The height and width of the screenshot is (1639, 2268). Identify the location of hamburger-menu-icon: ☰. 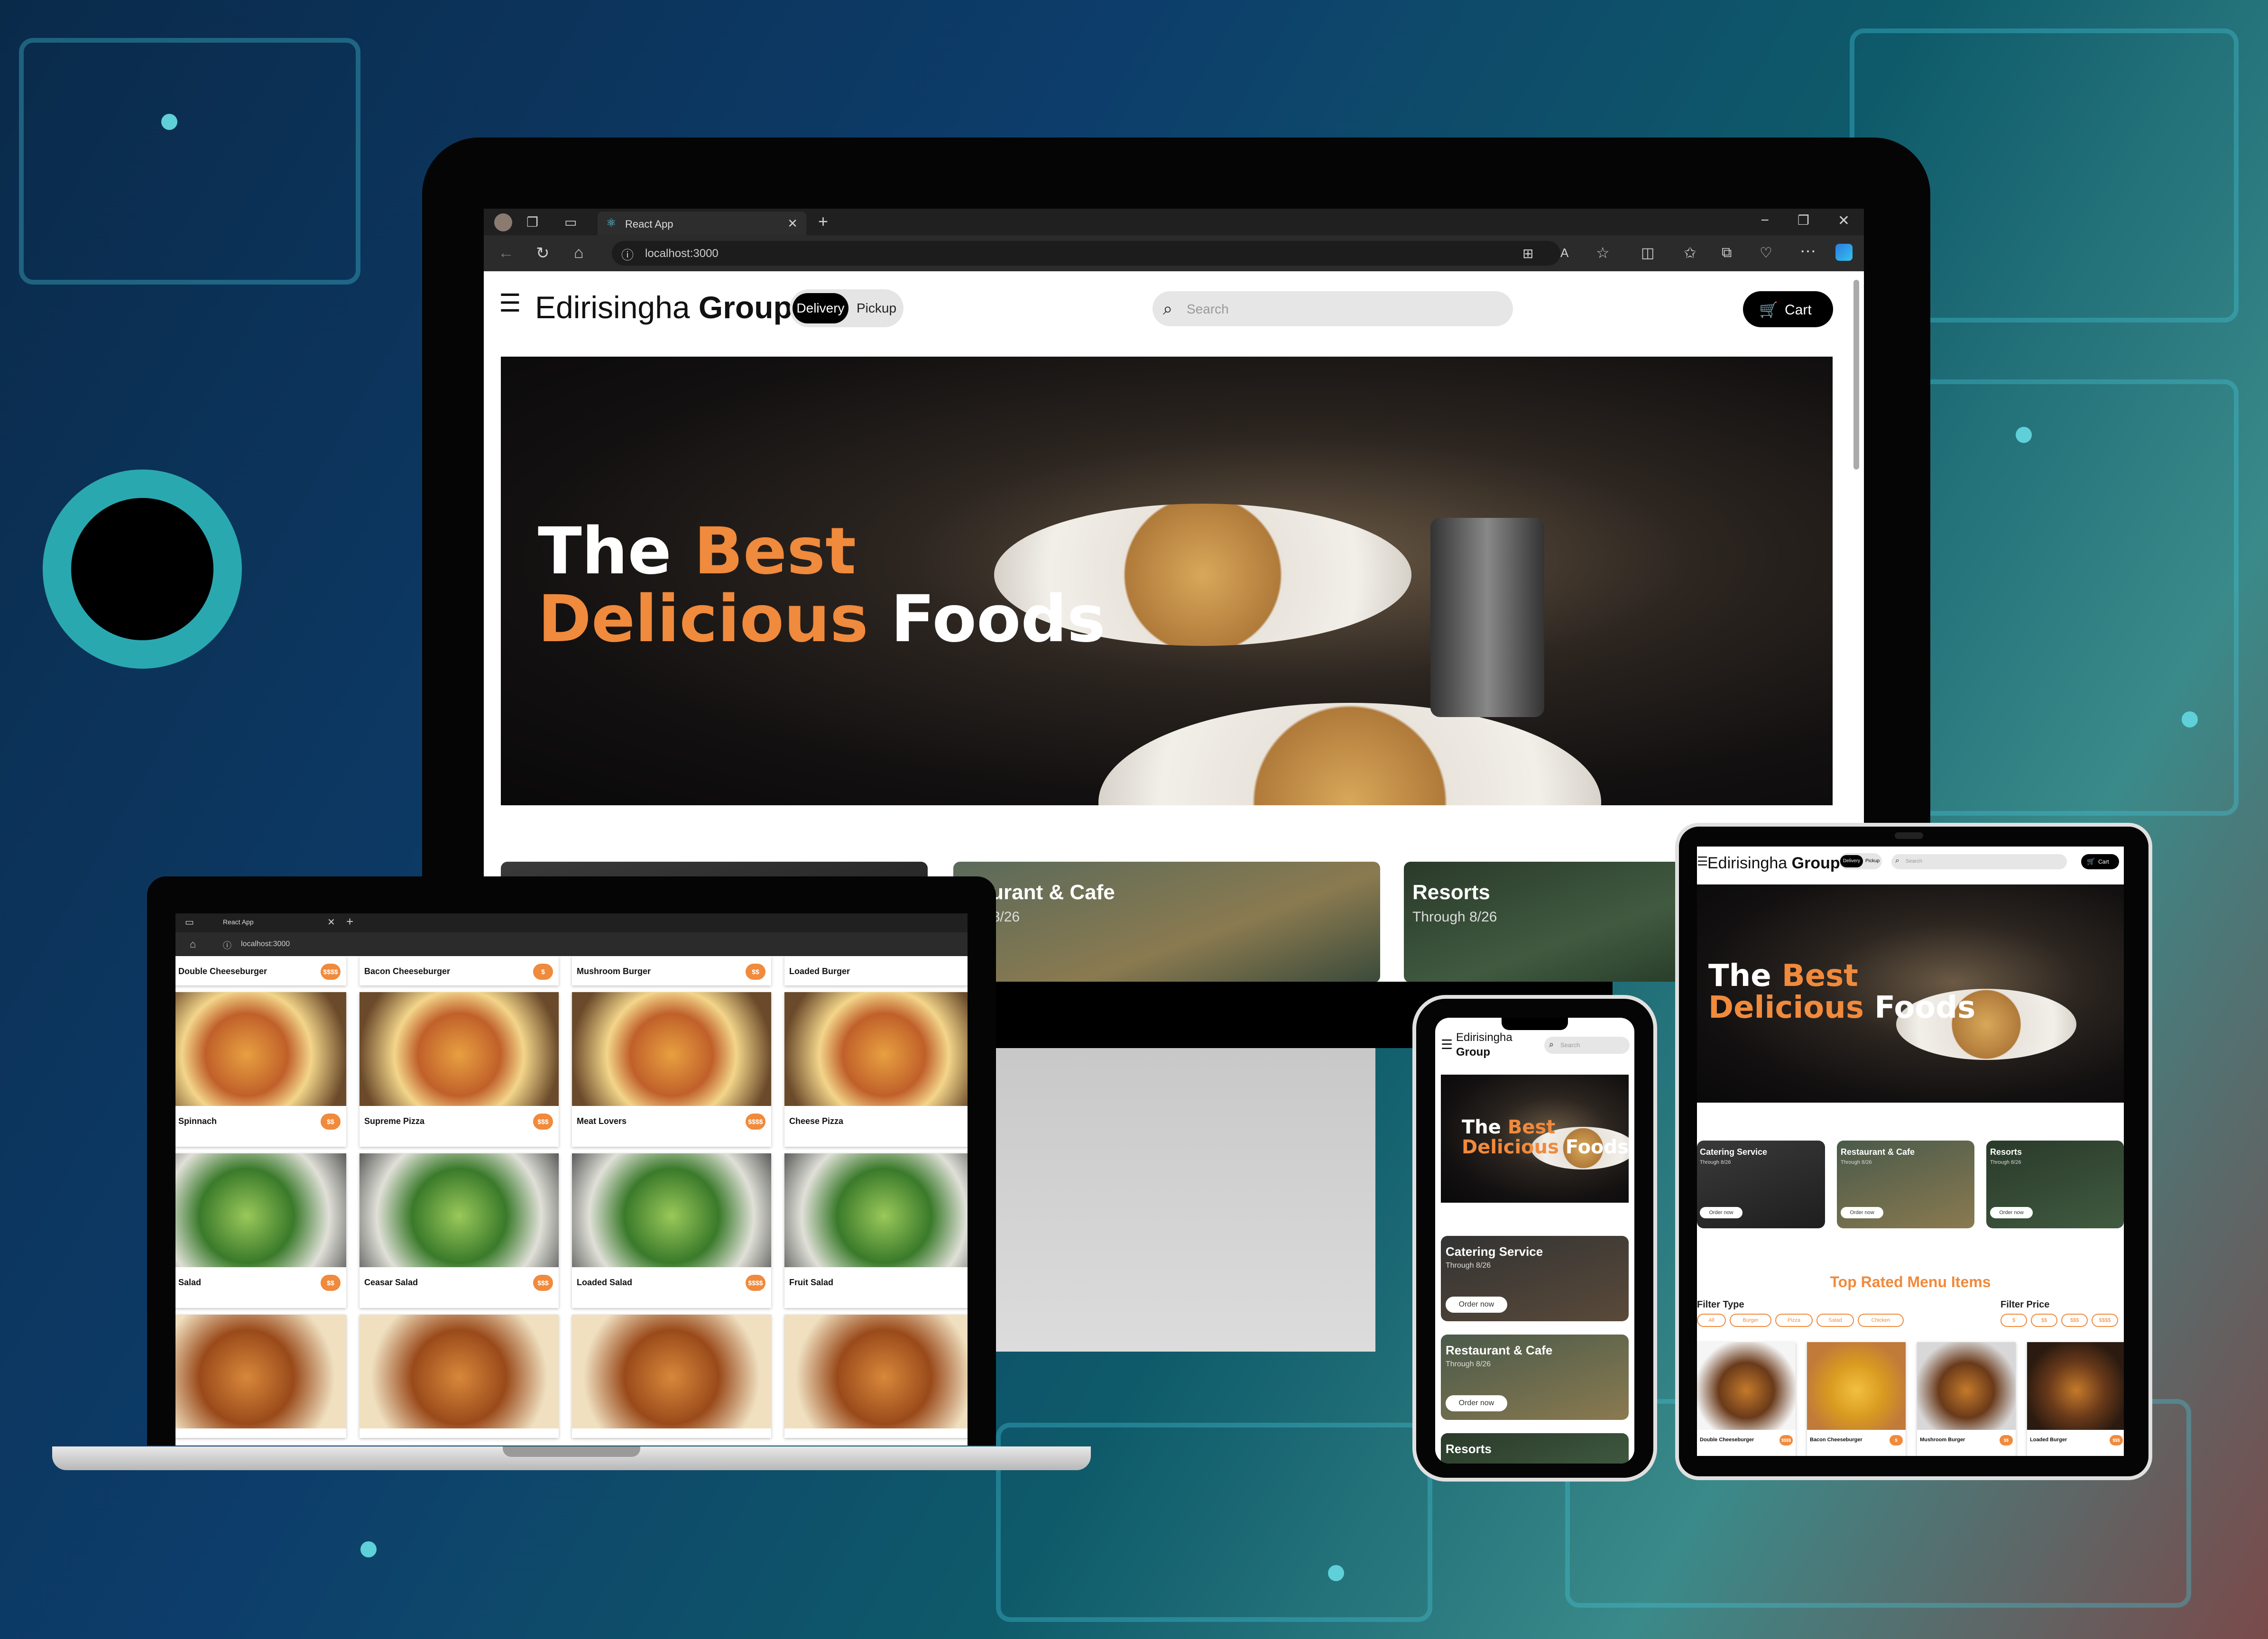
(510, 303).